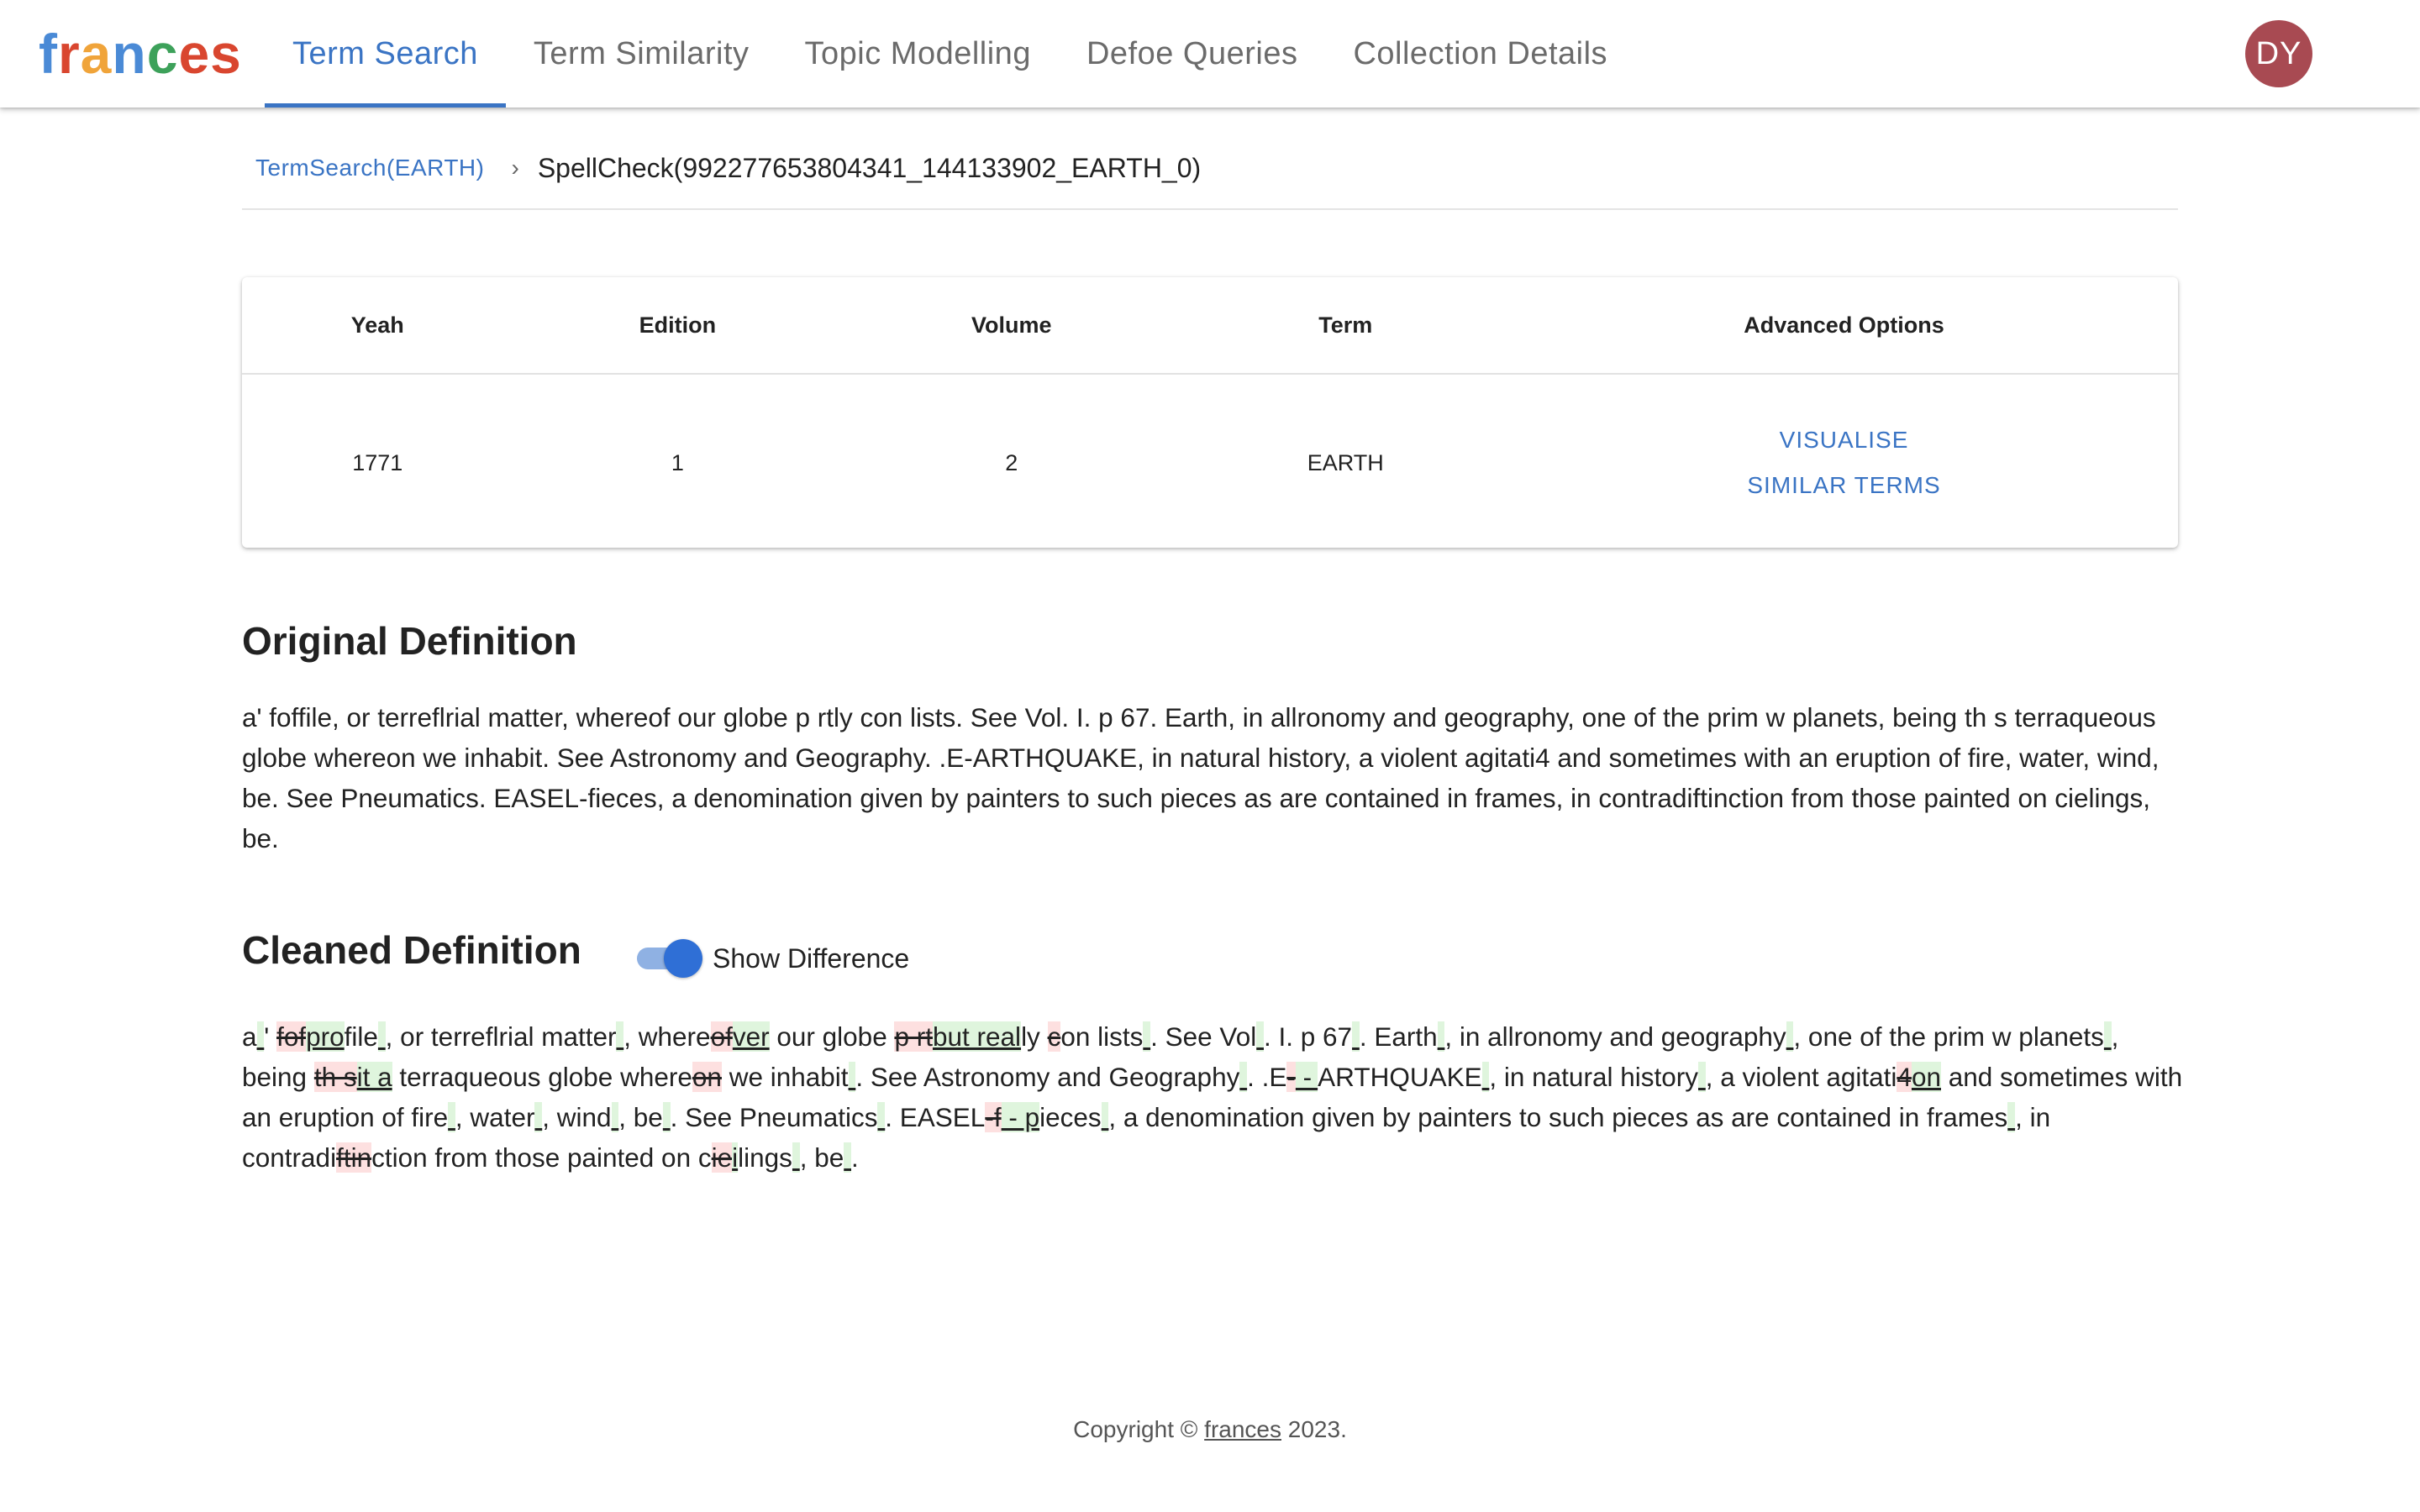 Image resolution: width=2420 pixels, height=1512 pixels. What do you see at coordinates (1593, 1077) in the screenshot?
I see `diff-text: , in natural history` at bounding box center [1593, 1077].